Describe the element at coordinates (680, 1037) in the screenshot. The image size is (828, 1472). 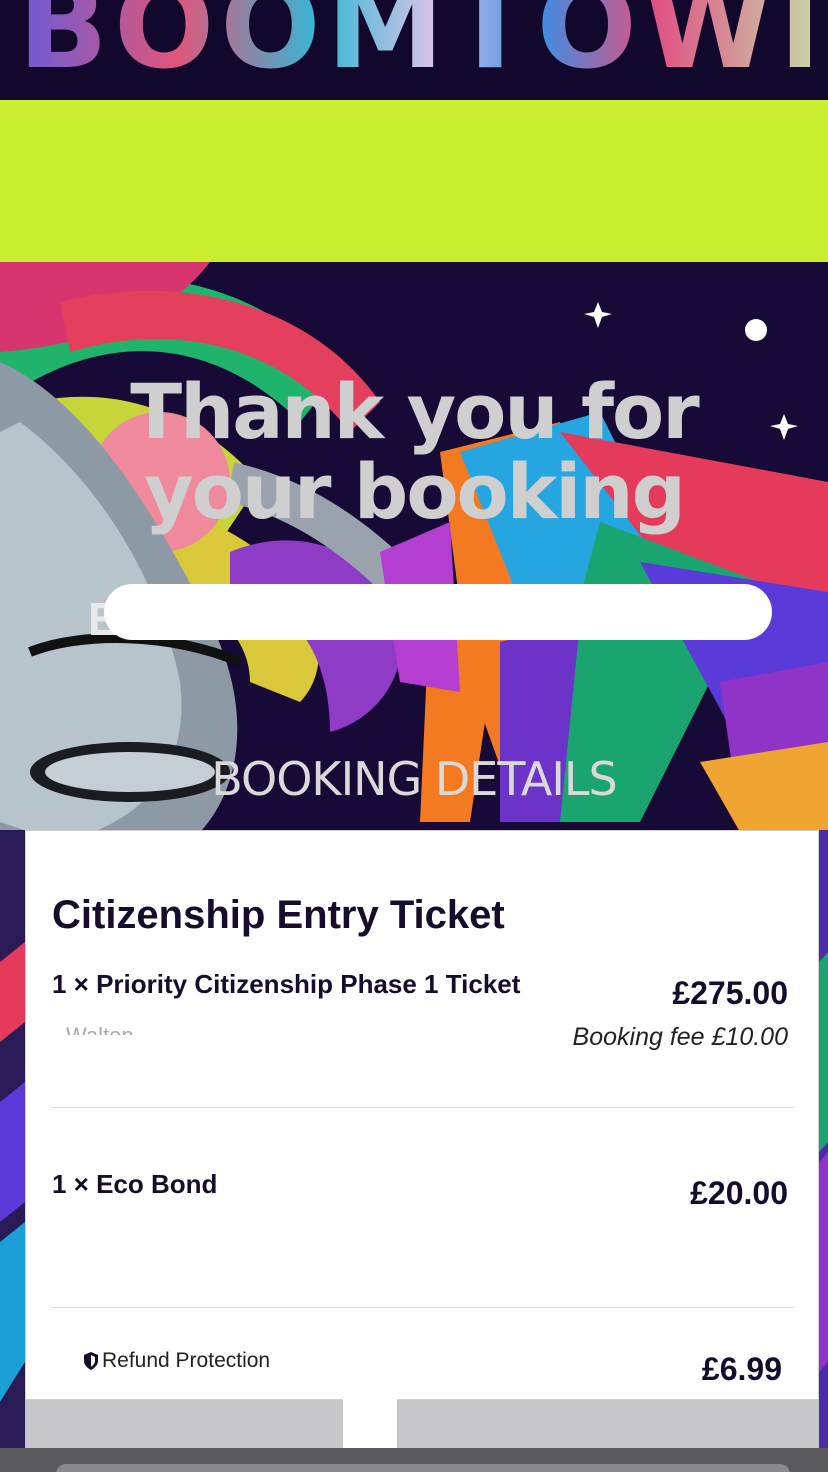
I see `booking-fee: Booking fee £10.00` at that location.